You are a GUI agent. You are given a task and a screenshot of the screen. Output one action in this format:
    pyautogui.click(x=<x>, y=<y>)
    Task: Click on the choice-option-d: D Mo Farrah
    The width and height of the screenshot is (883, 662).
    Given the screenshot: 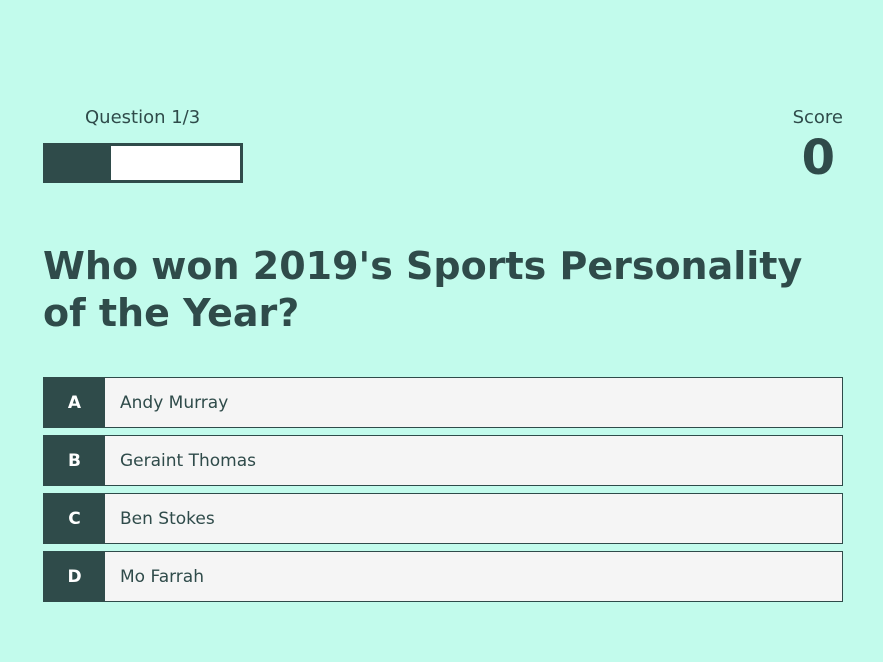 What is the action you would take?
    pyautogui.click(x=443, y=576)
    